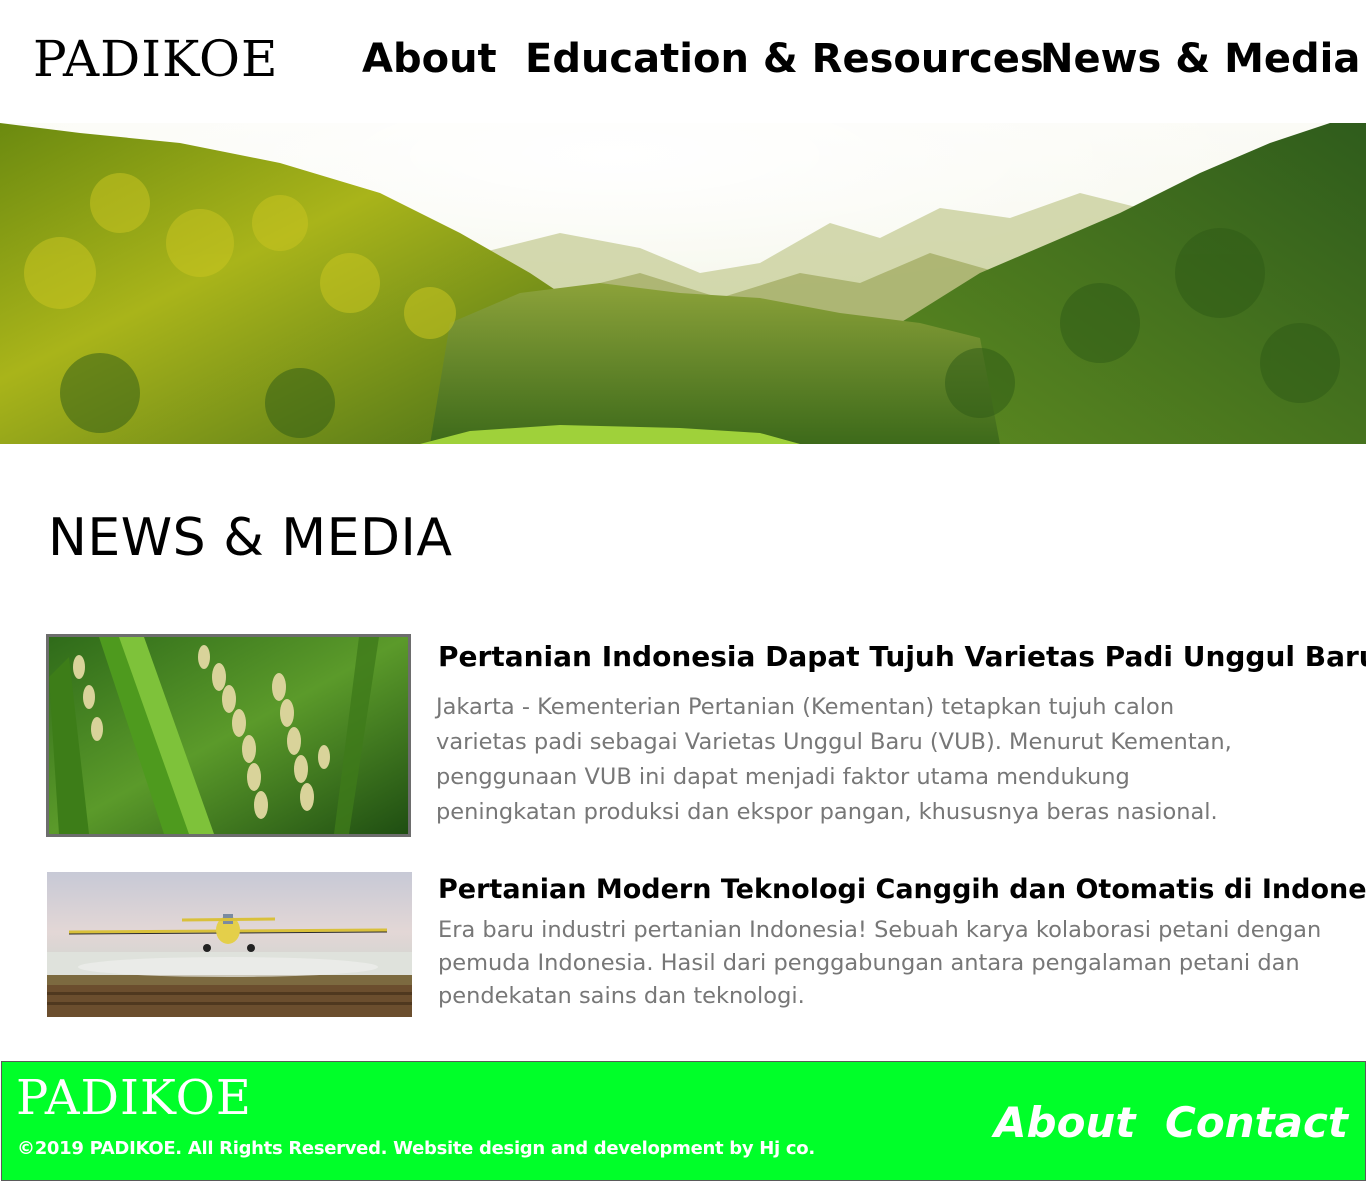 This screenshot has width=1366, height=1181. I want to click on footer-contact-link: Contact, so click(1256, 1122).